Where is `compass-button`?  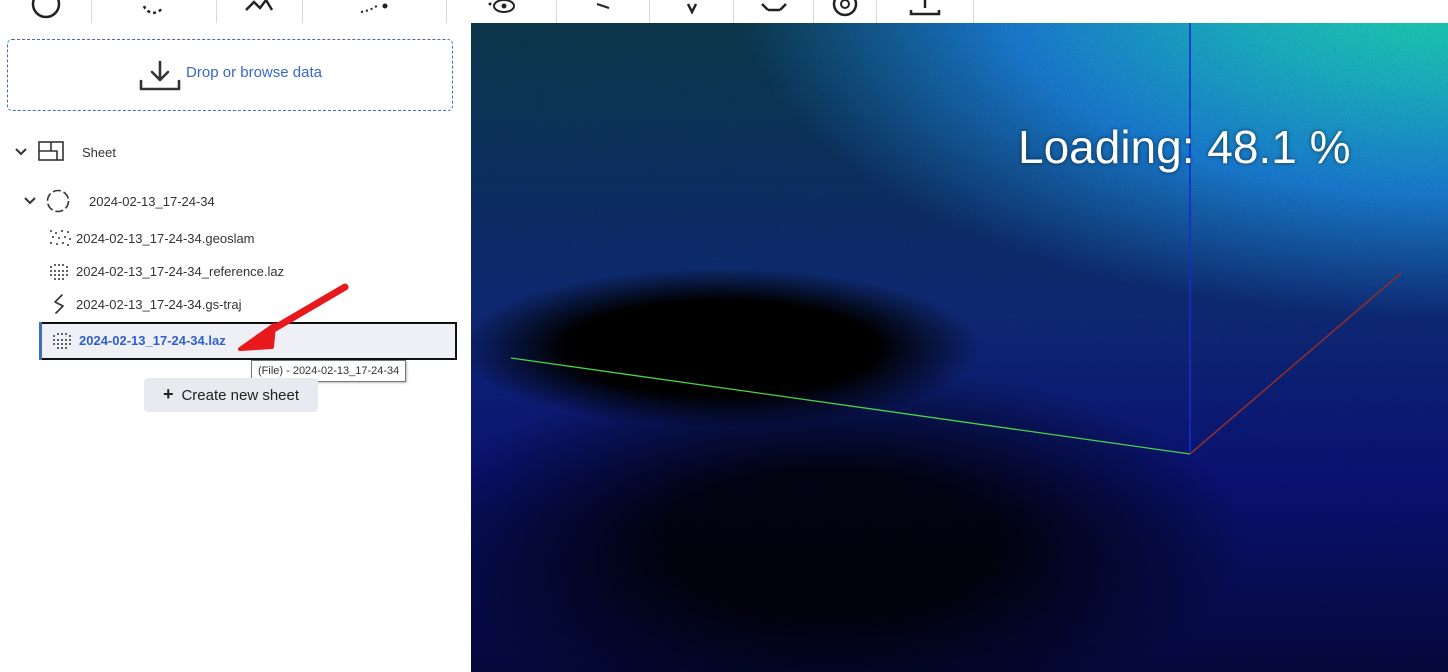 compass-button is located at coordinates (46, 11).